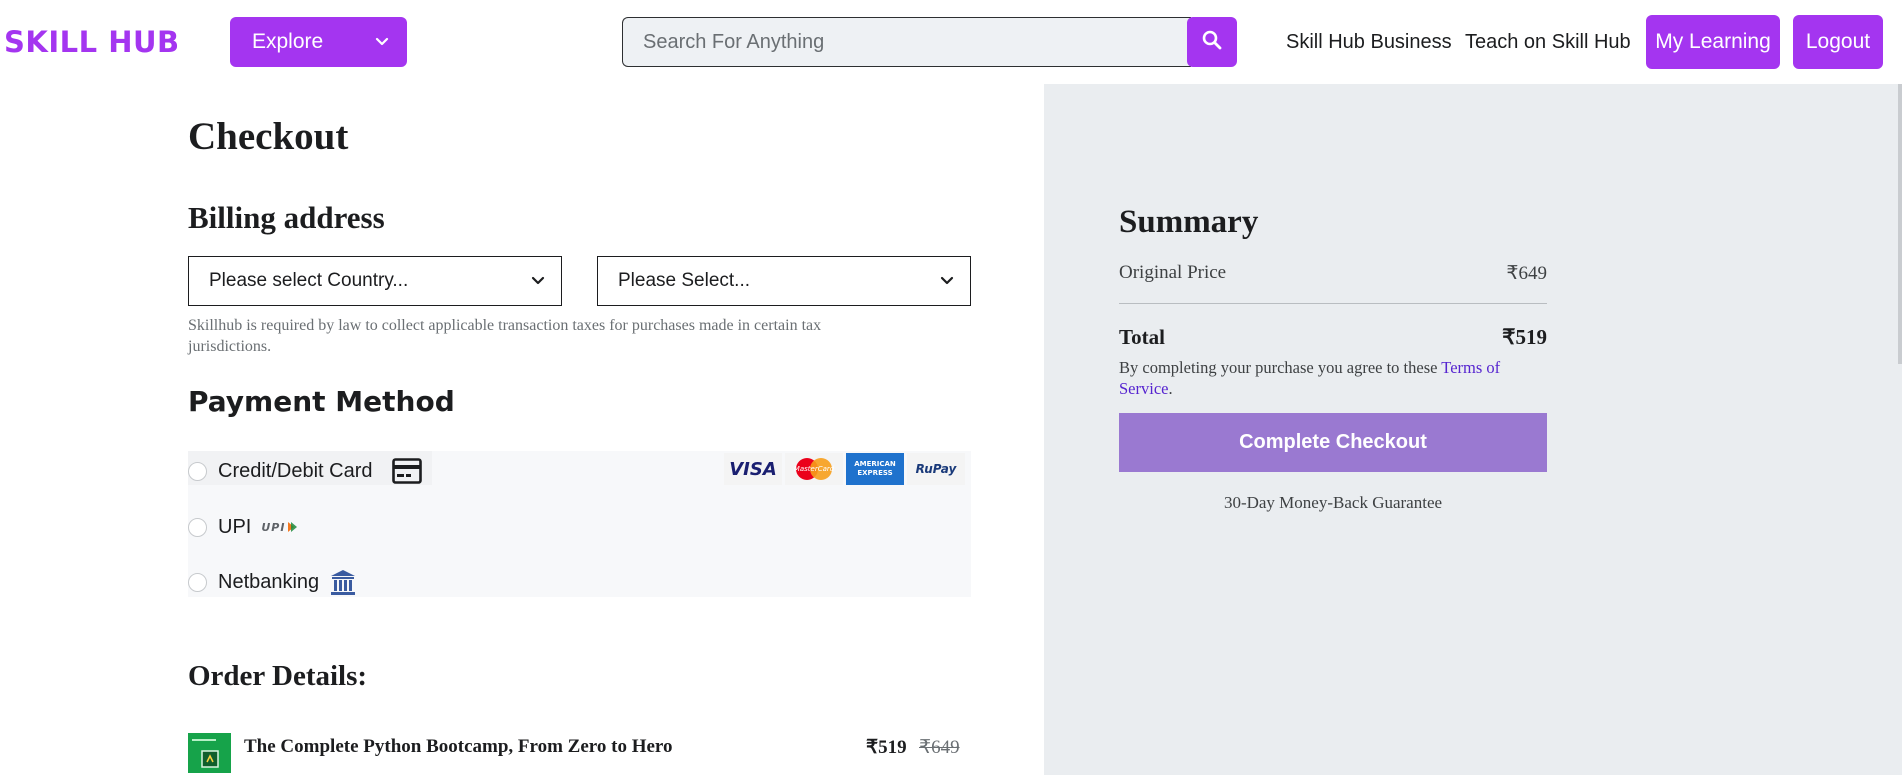 The width and height of the screenshot is (1902, 775). Describe the element at coordinates (1838, 42) in the screenshot. I see `logout-button: Logout` at that location.